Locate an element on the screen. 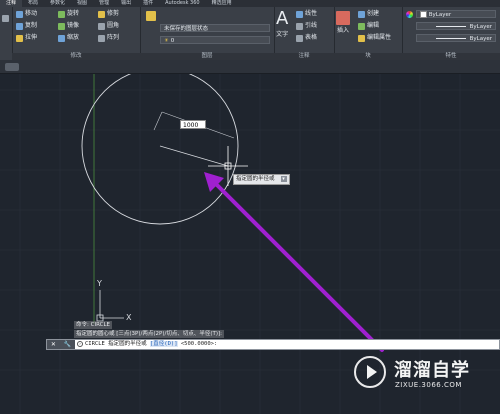 The image size is (500, 414). ucs-icon is located at coordinates (110, 306).